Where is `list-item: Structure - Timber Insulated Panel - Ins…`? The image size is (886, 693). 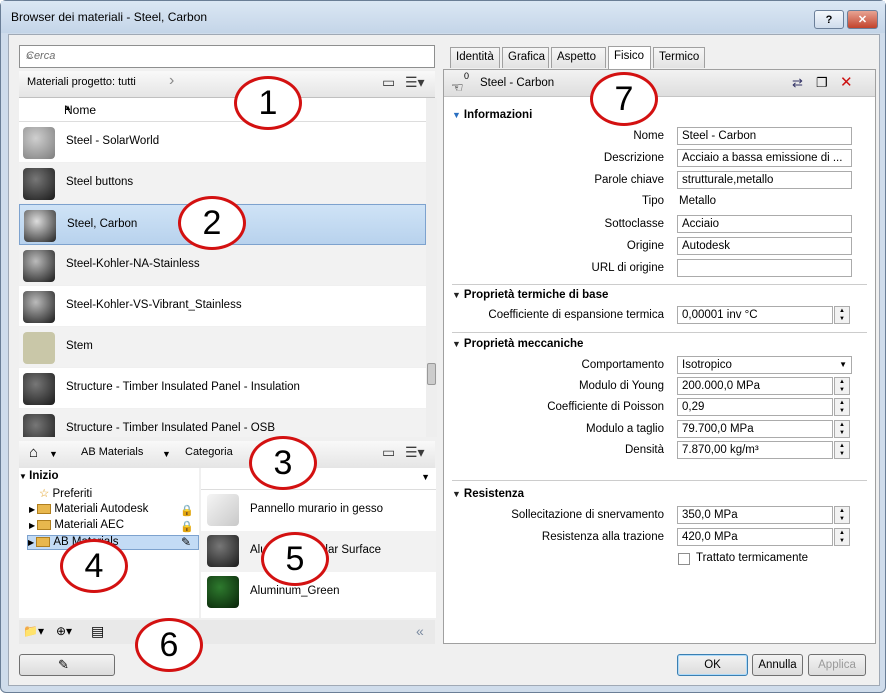 list-item: Structure - Timber Insulated Panel - Ins… is located at coordinates (222, 388).